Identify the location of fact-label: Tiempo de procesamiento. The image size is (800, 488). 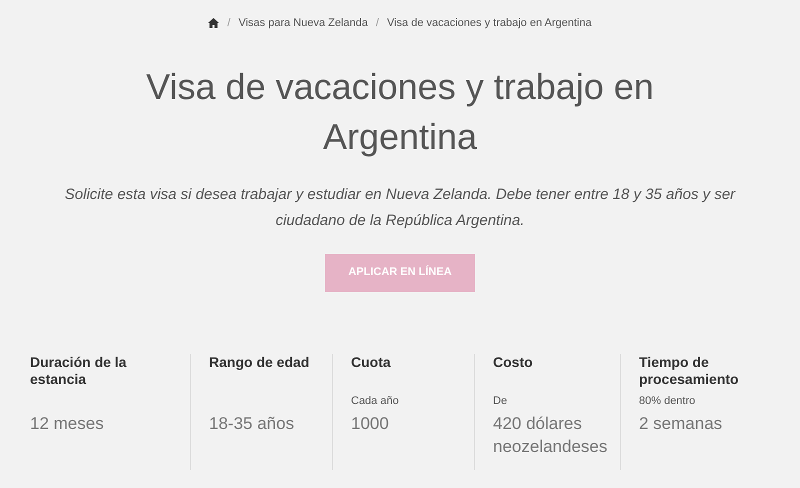
(689, 371).